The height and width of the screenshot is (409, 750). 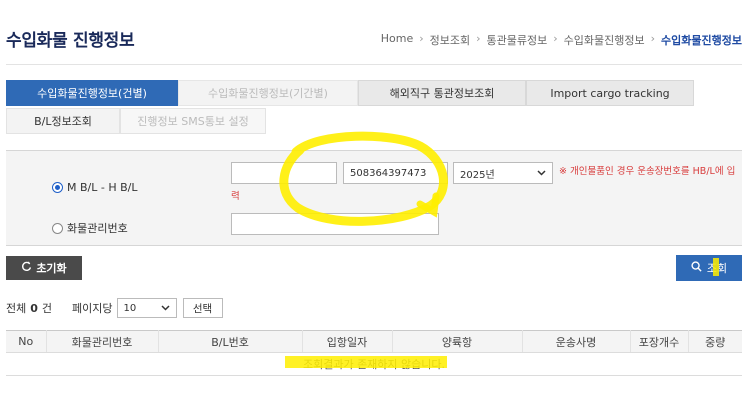 What do you see at coordinates (395, 173) in the screenshot?
I see `hbl-input: 508364397473` at bounding box center [395, 173].